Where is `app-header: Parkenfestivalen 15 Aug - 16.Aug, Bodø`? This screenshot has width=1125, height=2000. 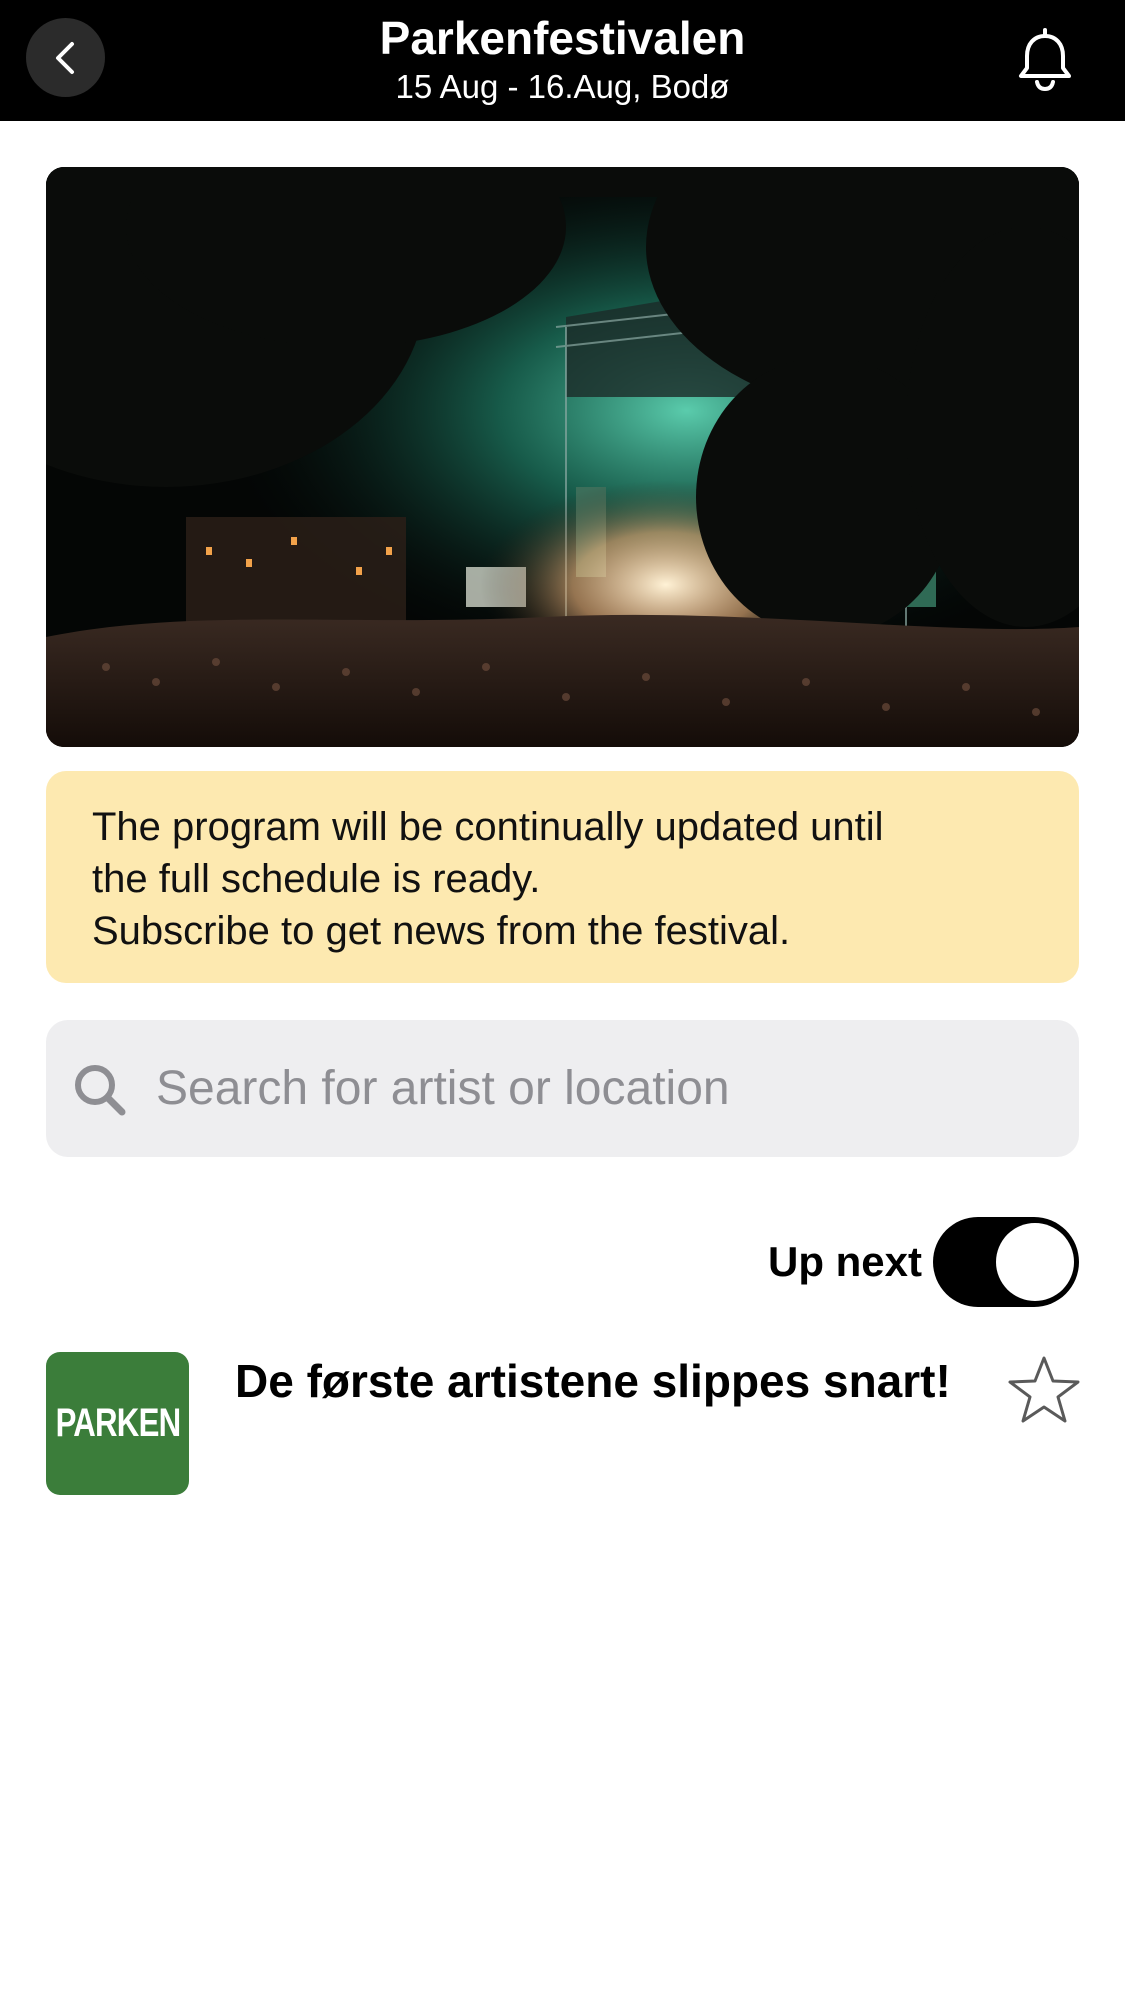 app-header: Parkenfestivalen 15 Aug - 16.Aug, Bodø is located at coordinates (562, 60).